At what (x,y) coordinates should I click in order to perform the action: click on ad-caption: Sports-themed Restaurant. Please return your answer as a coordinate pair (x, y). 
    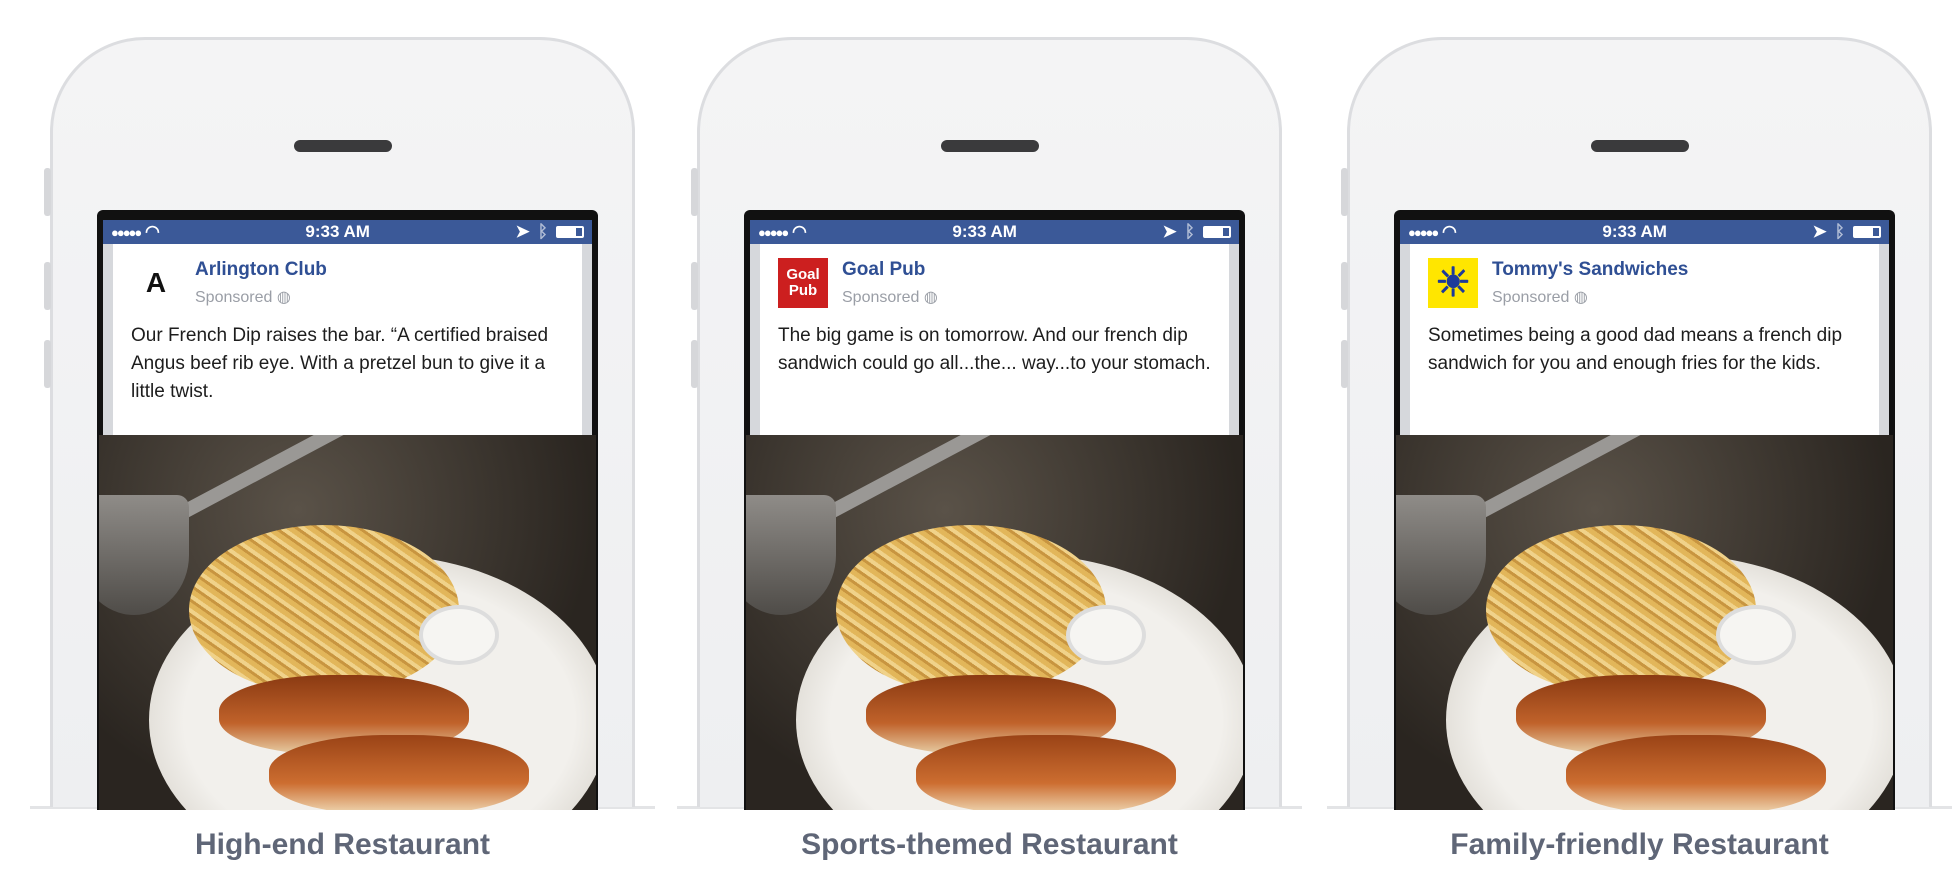
    Looking at the image, I should click on (989, 844).